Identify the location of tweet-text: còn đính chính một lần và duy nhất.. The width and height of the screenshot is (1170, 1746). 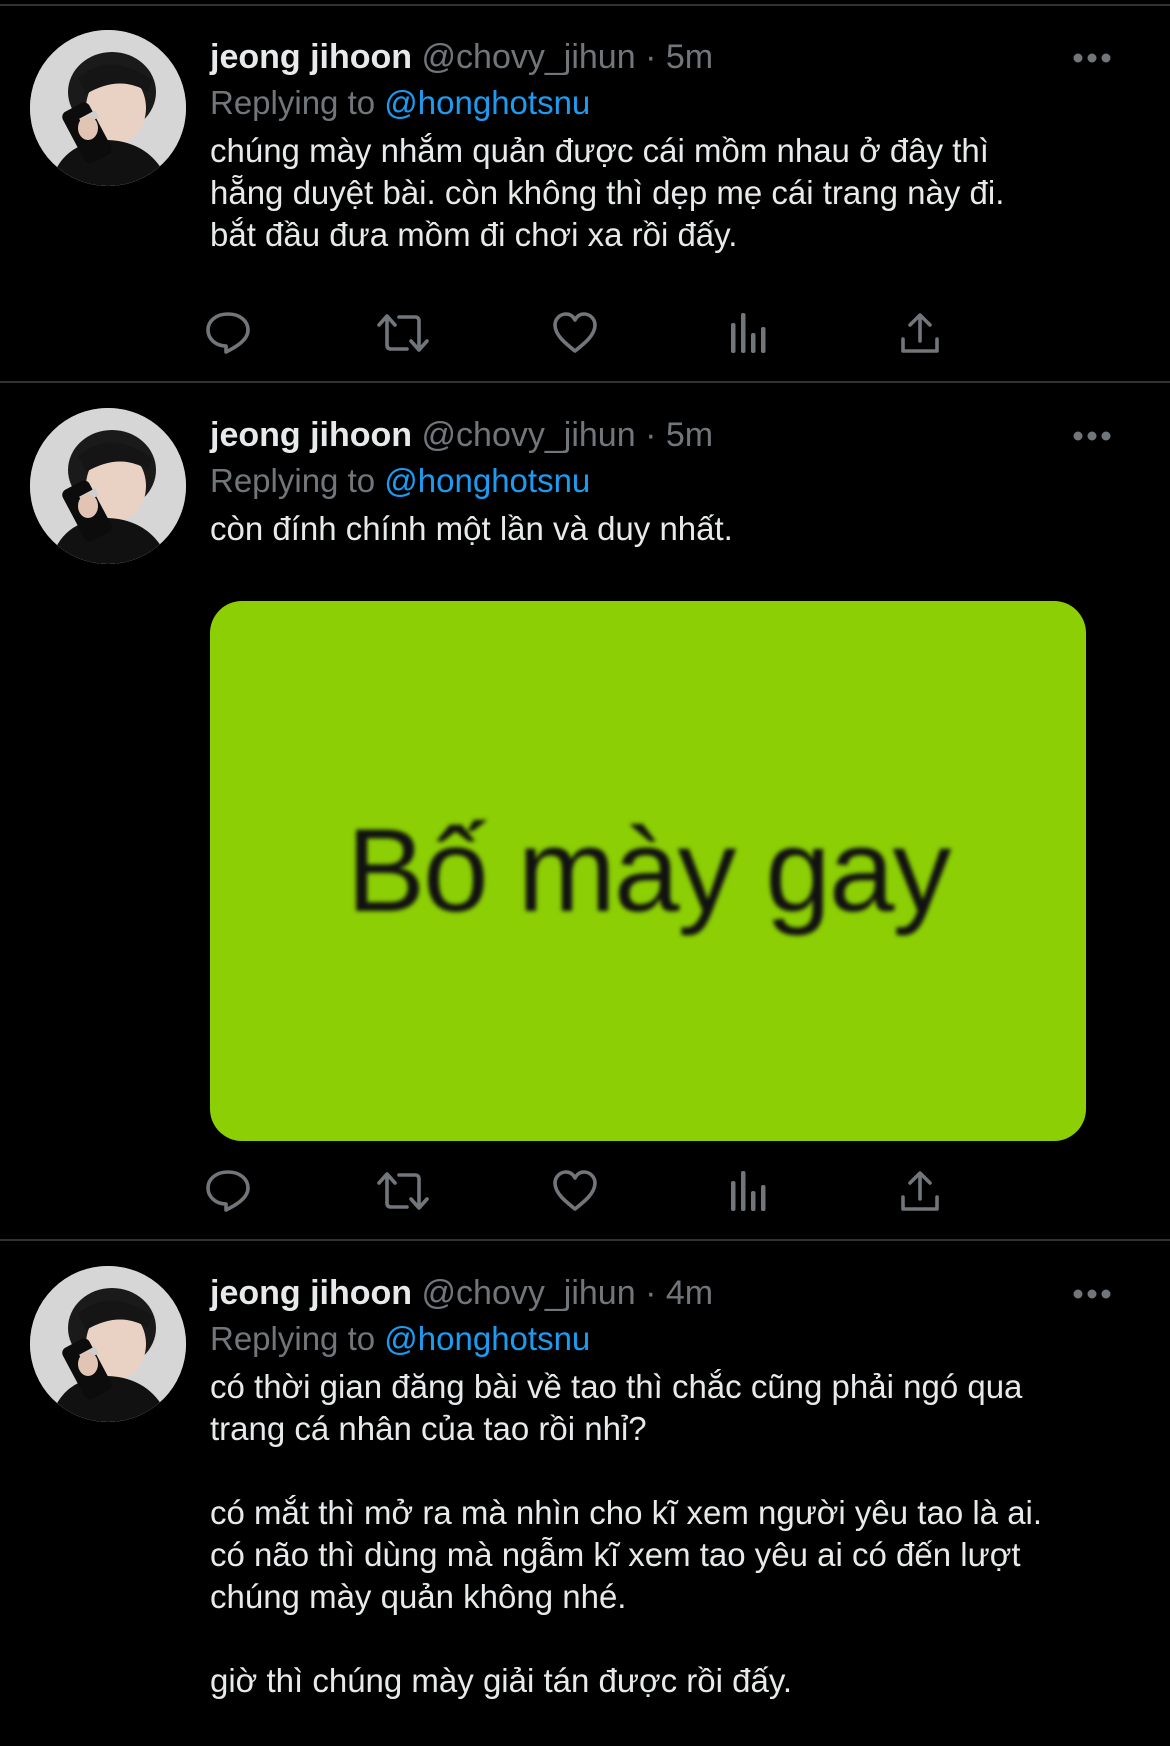
(471, 528).